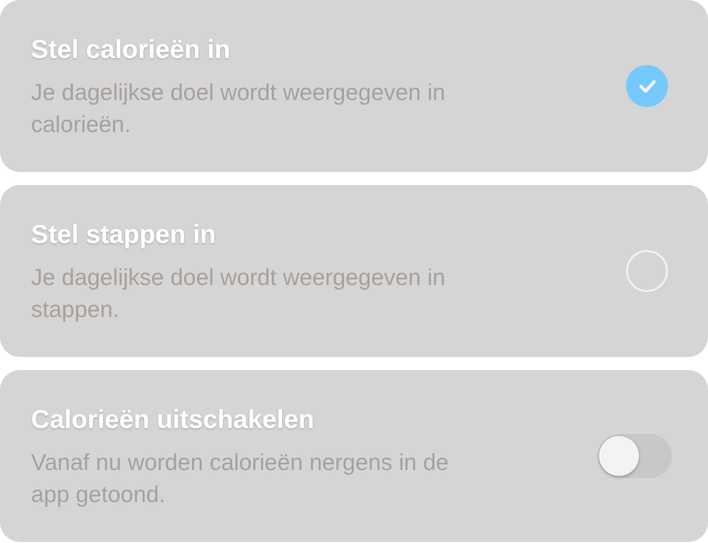 This screenshot has width=708, height=543. What do you see at coordinates (240, 478) in the screenshot?
I see `option-description: Vanaf nu worden calorieën nergens in de app getoond.` at bounding box center [240, 478].